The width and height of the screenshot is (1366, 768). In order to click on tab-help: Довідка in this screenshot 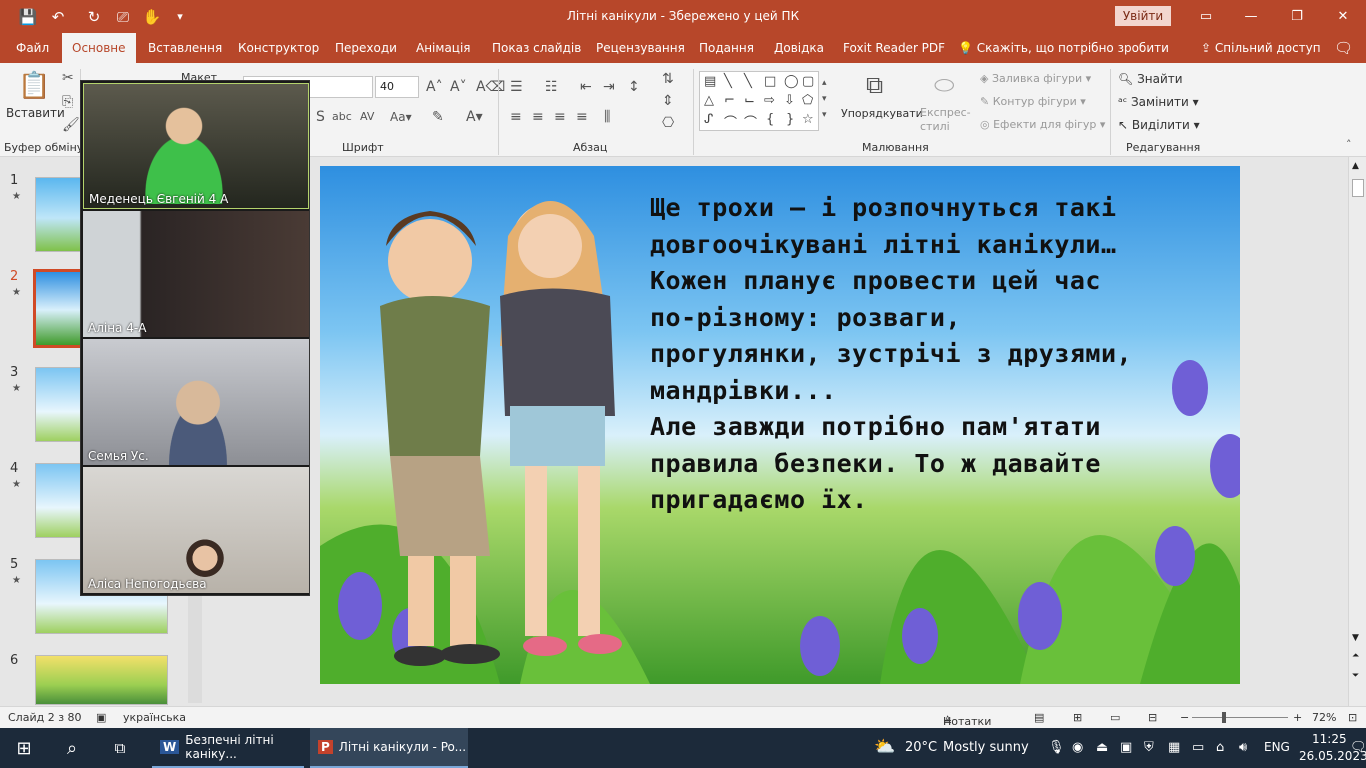, I will do `click(799, 48)`.